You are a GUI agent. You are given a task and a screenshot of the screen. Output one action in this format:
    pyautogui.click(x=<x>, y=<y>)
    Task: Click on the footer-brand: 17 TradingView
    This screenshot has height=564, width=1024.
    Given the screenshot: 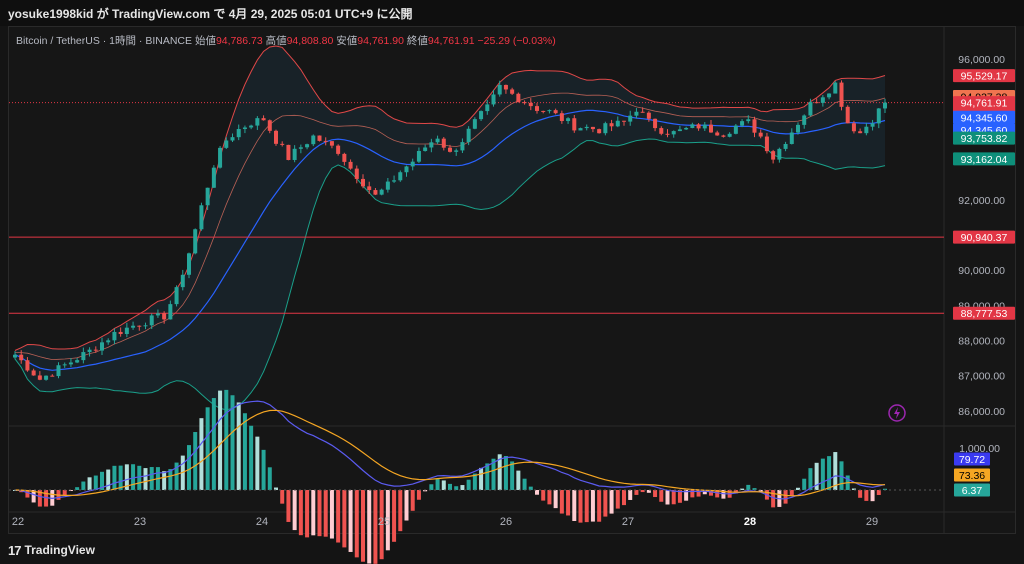 What is the action you would take?
    pyautogui.click(x=51, y=550)
    